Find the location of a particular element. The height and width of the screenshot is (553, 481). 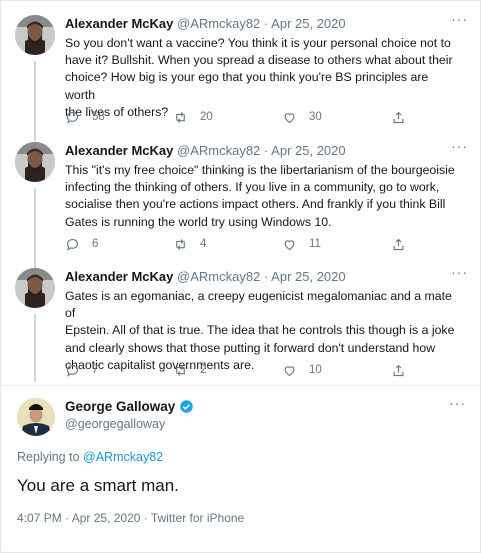

reply-count: 6 is located at coordinates (95, 244).